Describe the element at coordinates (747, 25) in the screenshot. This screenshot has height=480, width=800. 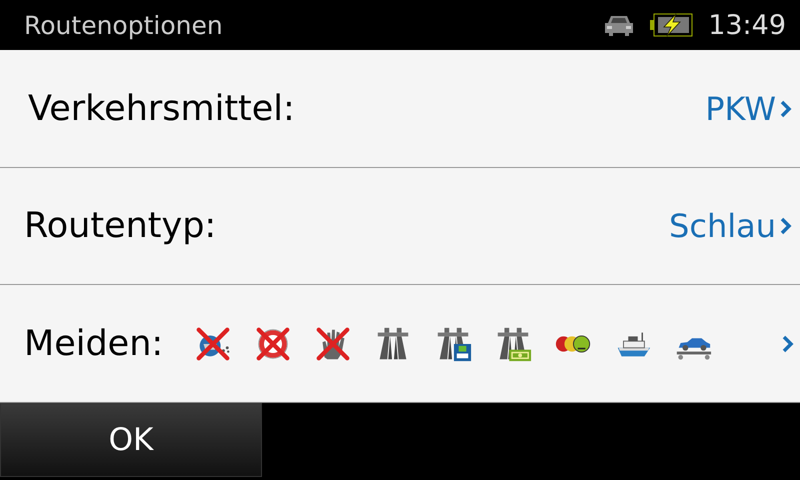
I see `clock: 13:49` at that location.